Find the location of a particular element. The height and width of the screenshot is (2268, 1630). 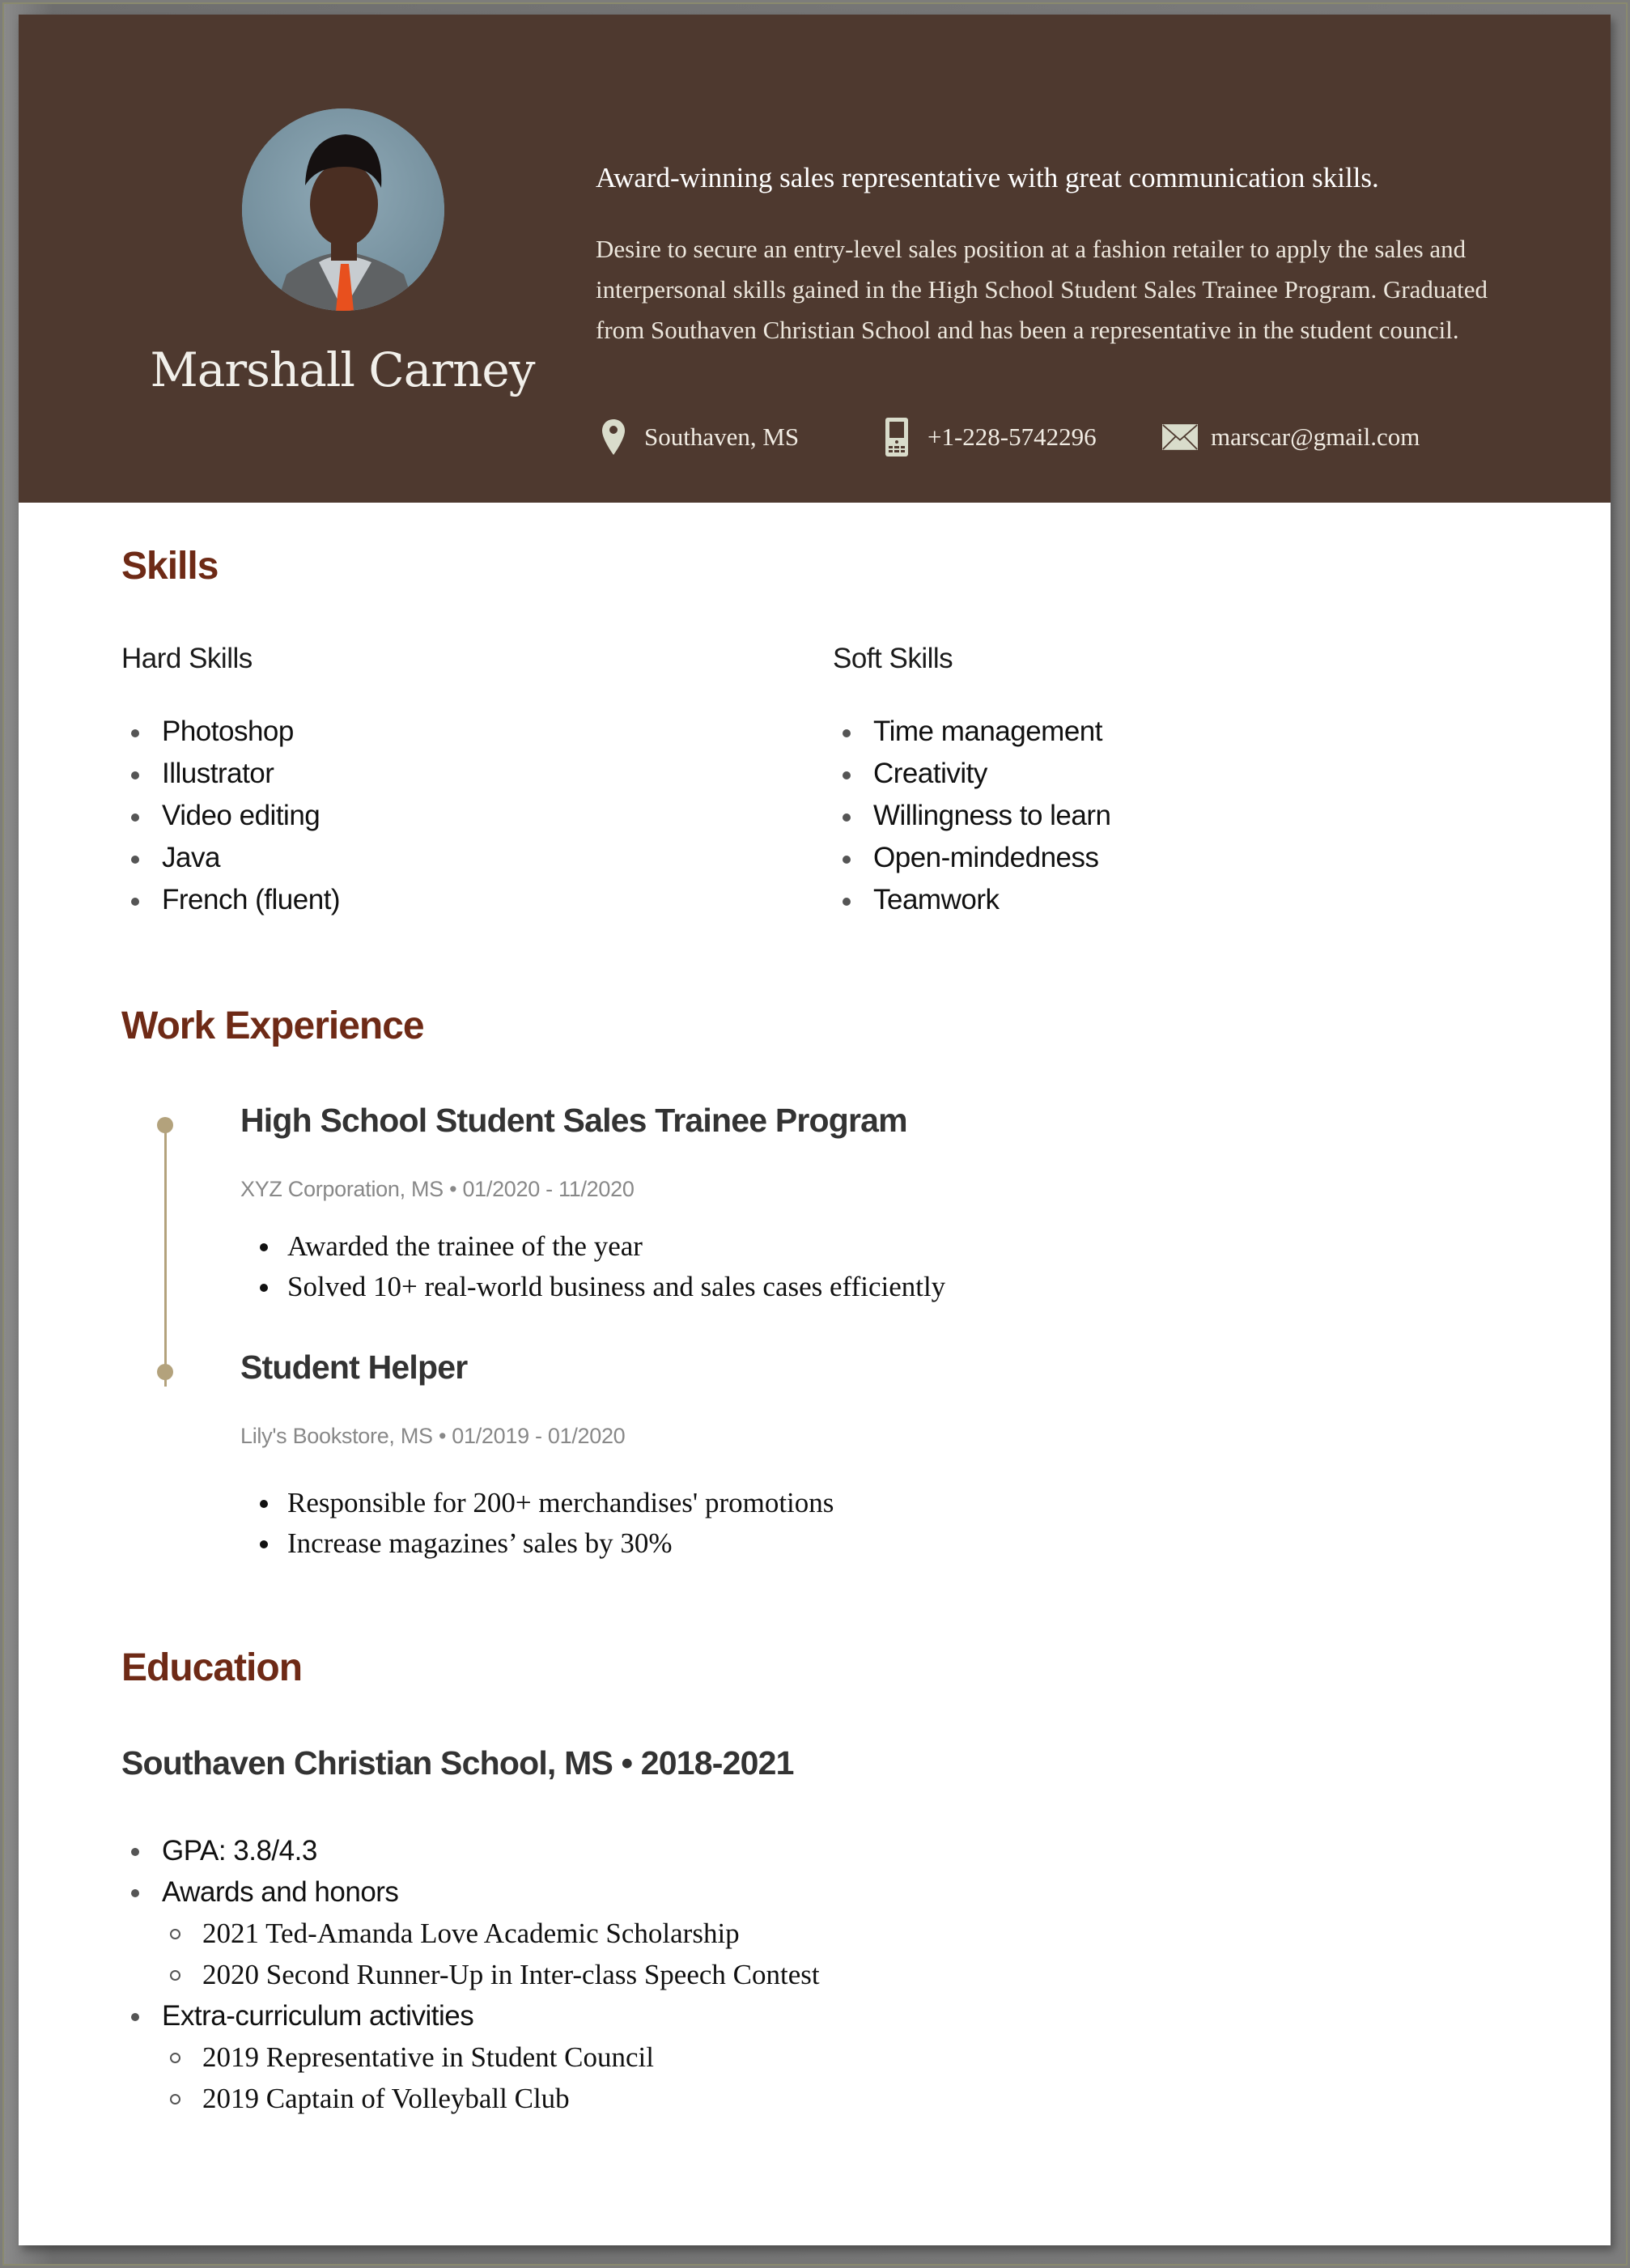

list-item: Willingness to learn is located at coordinates (972, 816).